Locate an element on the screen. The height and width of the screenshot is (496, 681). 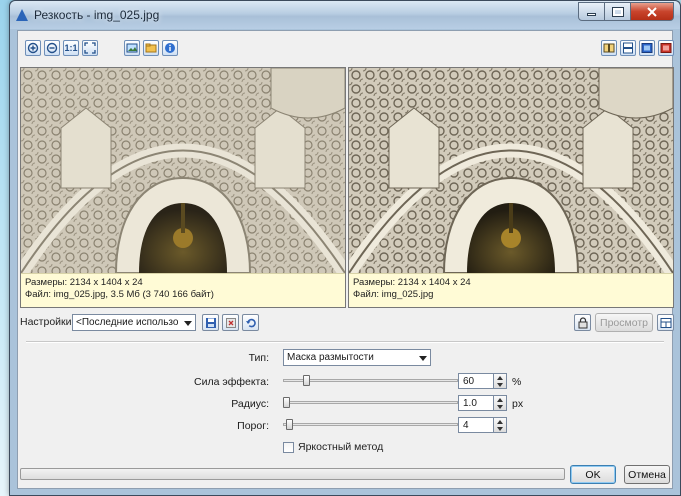
radius-unit: px is located at coordinates (518, 404).